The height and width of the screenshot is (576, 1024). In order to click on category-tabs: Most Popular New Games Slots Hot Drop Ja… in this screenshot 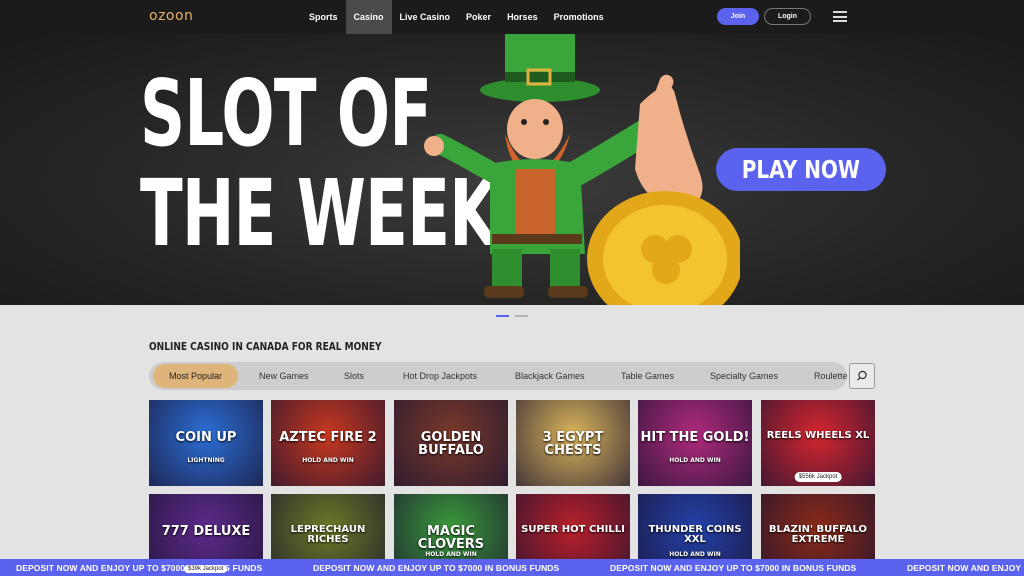, I will do `click(498, 376)`.